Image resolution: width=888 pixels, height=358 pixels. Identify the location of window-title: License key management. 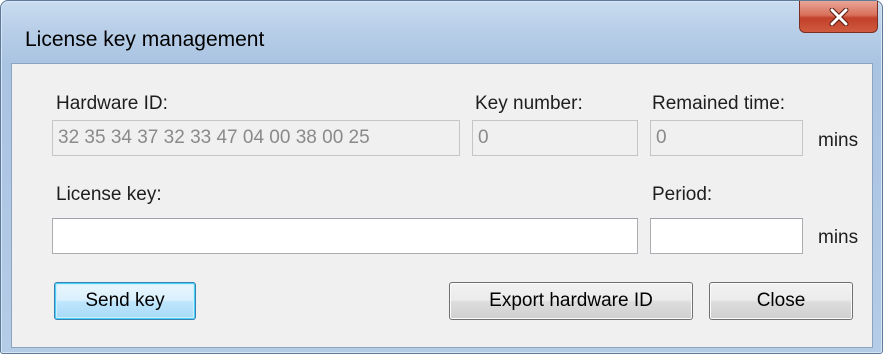
(145, 39).